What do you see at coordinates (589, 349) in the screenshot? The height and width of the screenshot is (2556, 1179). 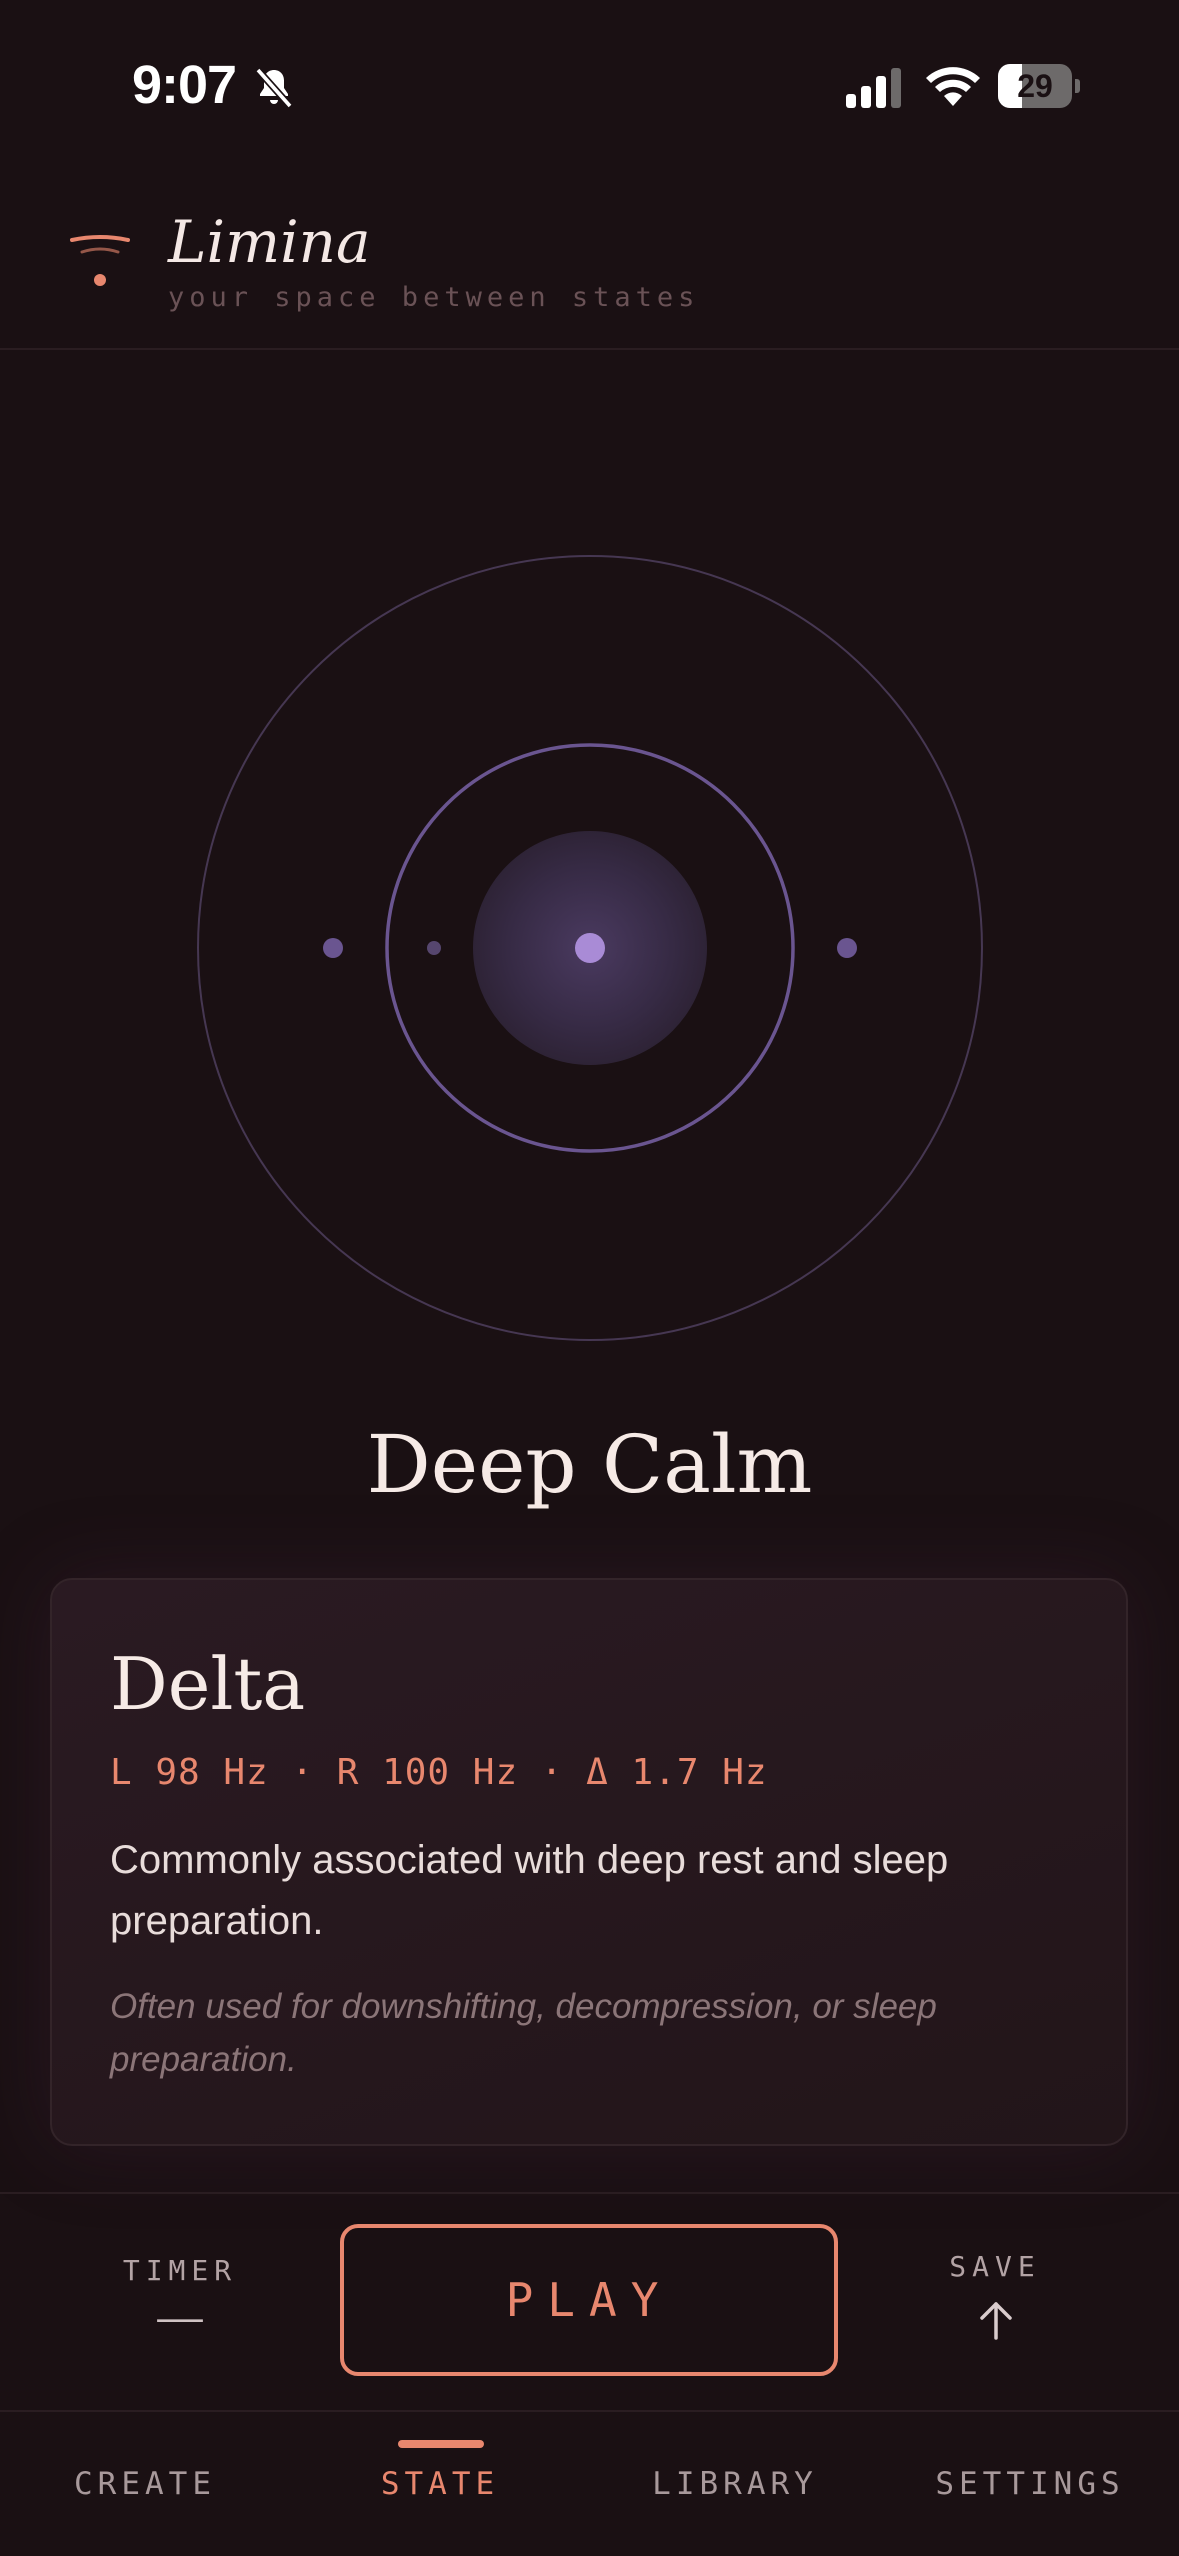 I see `header-divider` at bounding box center [589, 349].